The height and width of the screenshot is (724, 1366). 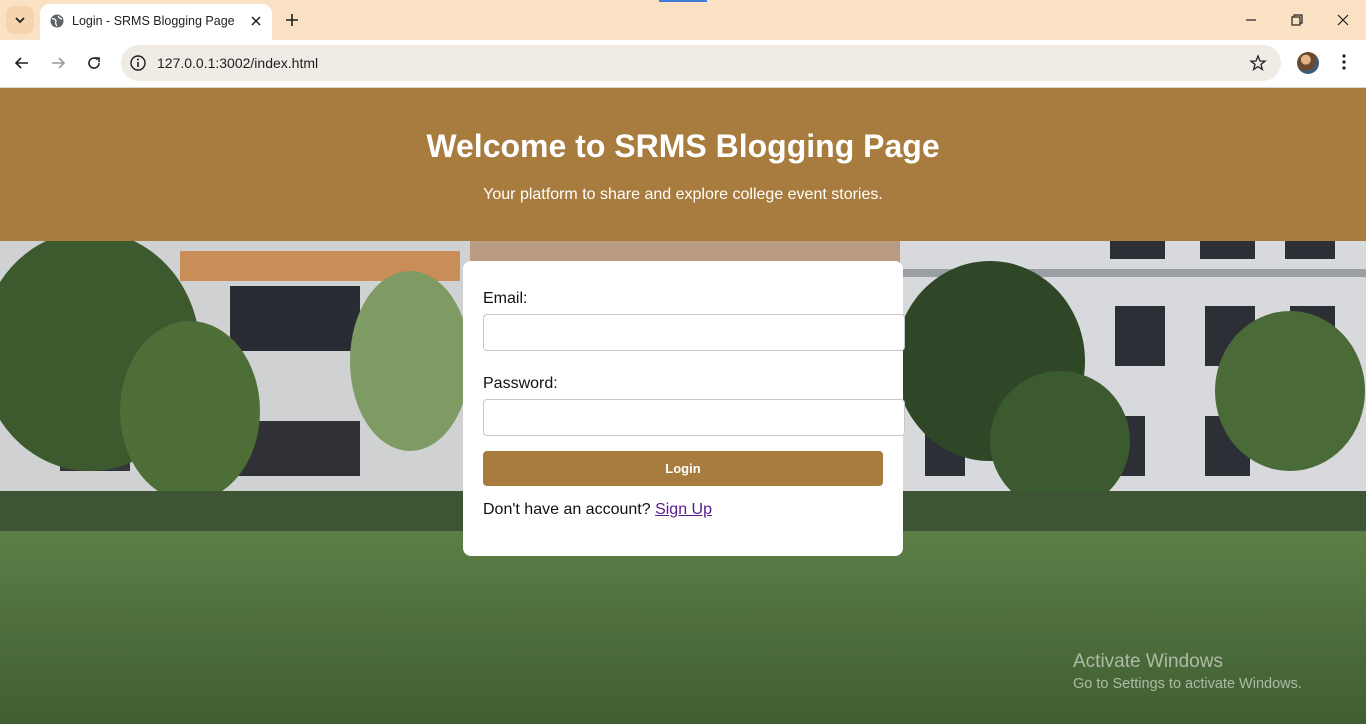 I want to click on url-text: 127.0.0.1:3002/index.html, so click(x=237, y=63).